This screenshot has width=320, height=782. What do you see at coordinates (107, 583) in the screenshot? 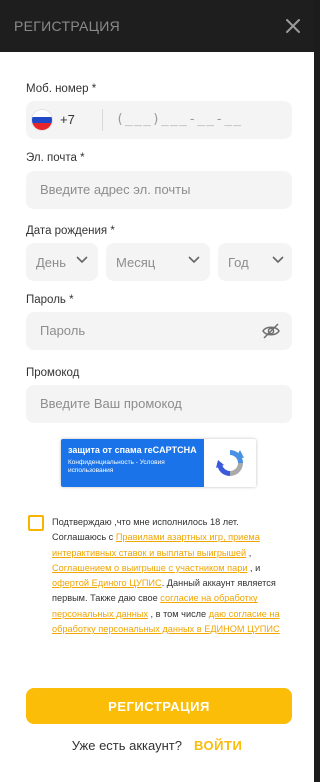
I see `offer-link: офертой Единого ЦУПИС` at bounding box center [107, 583].